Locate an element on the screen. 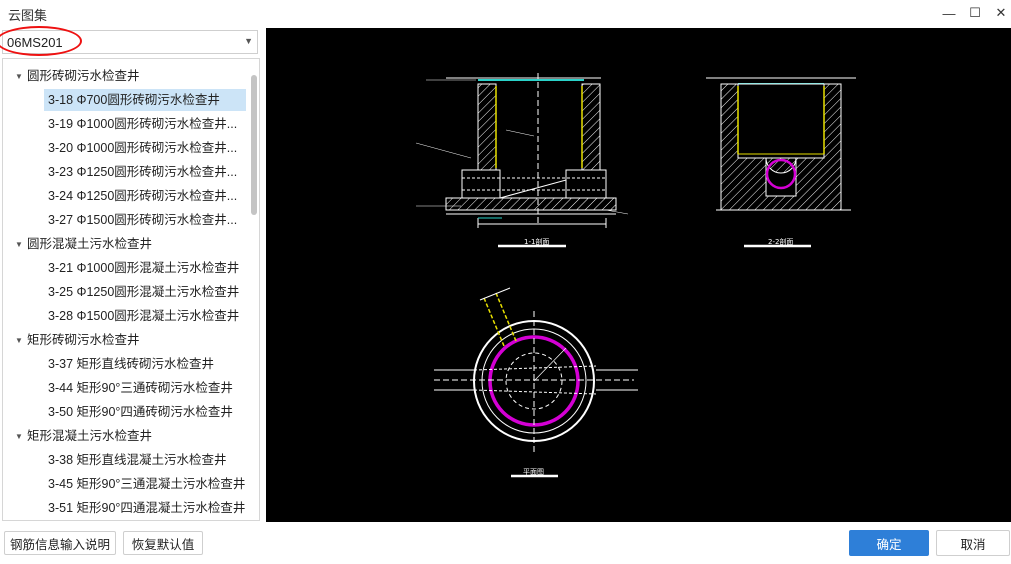 The height and width of the screenshot is (564, 1011). chevron-down-icon: ▼ is located at coordinates (248, 41).